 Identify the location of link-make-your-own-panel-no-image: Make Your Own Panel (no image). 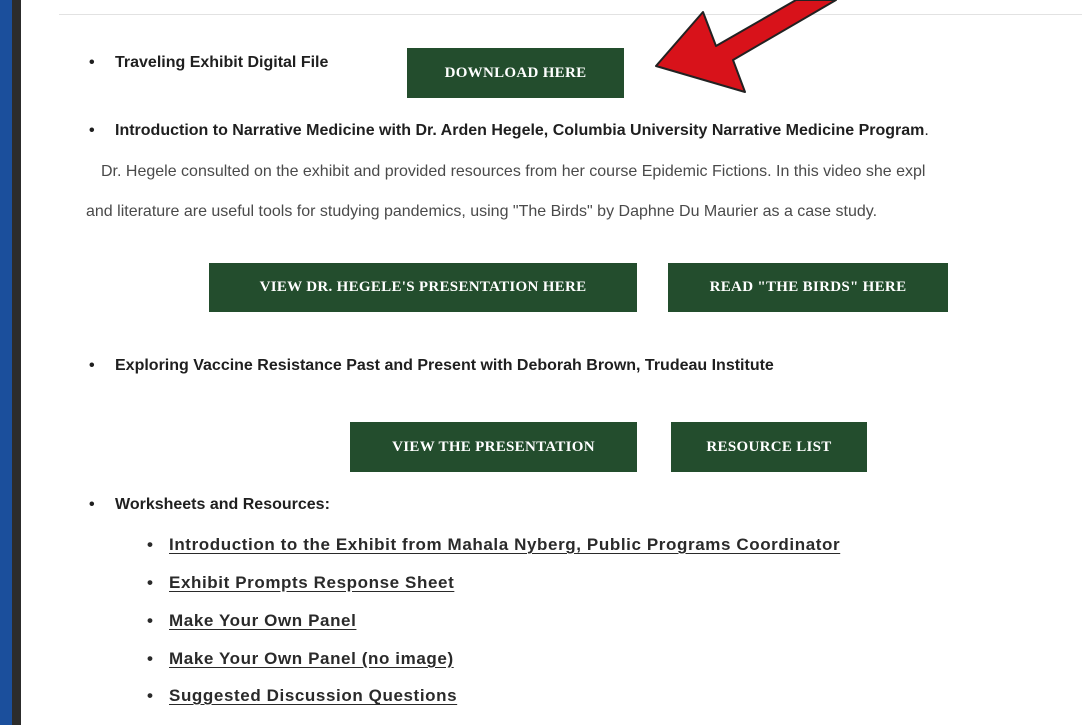
(311, 658).